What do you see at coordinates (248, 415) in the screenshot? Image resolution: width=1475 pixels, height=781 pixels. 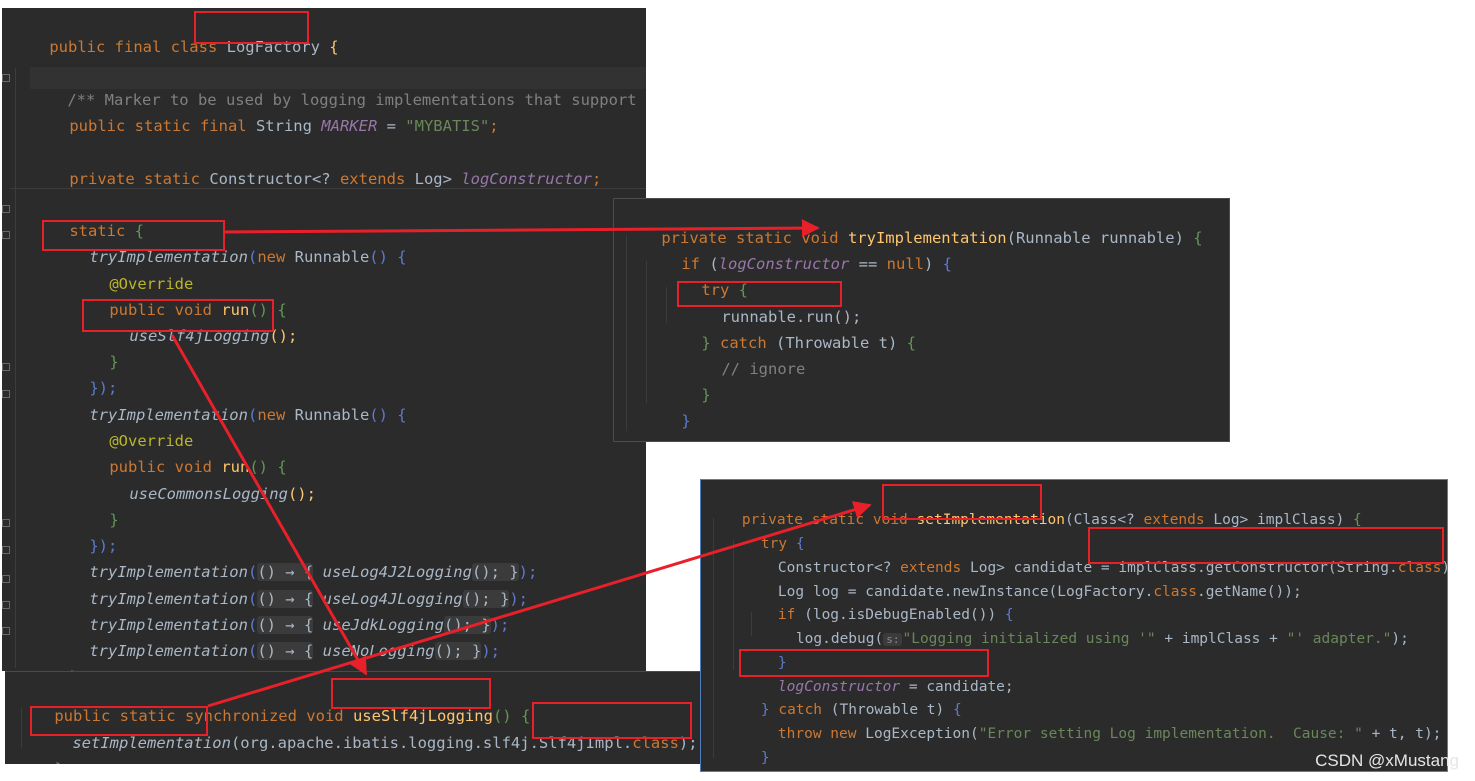 I see `try-implementation-call-2: tryImplementation(new Runnable() {` at bounding box center [248, 415].